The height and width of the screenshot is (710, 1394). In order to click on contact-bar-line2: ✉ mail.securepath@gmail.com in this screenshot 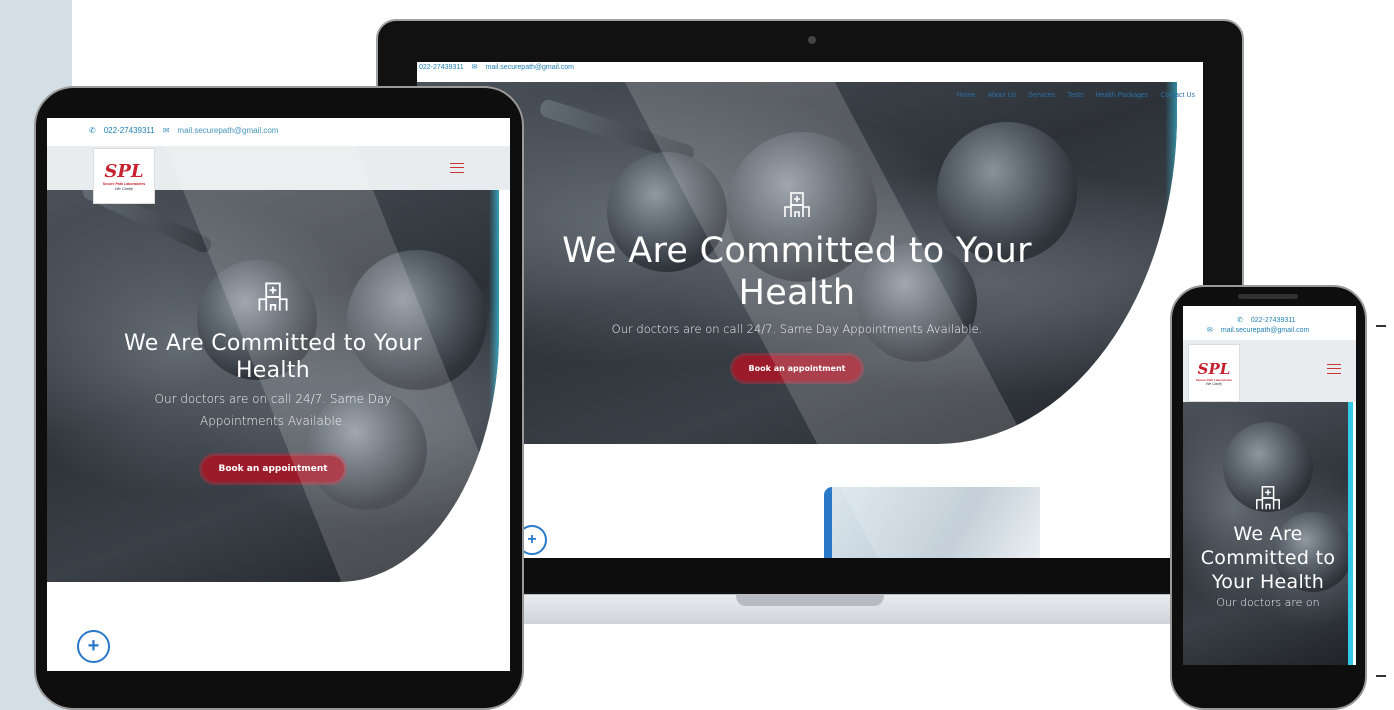, I will do `click(1258, 330)`.